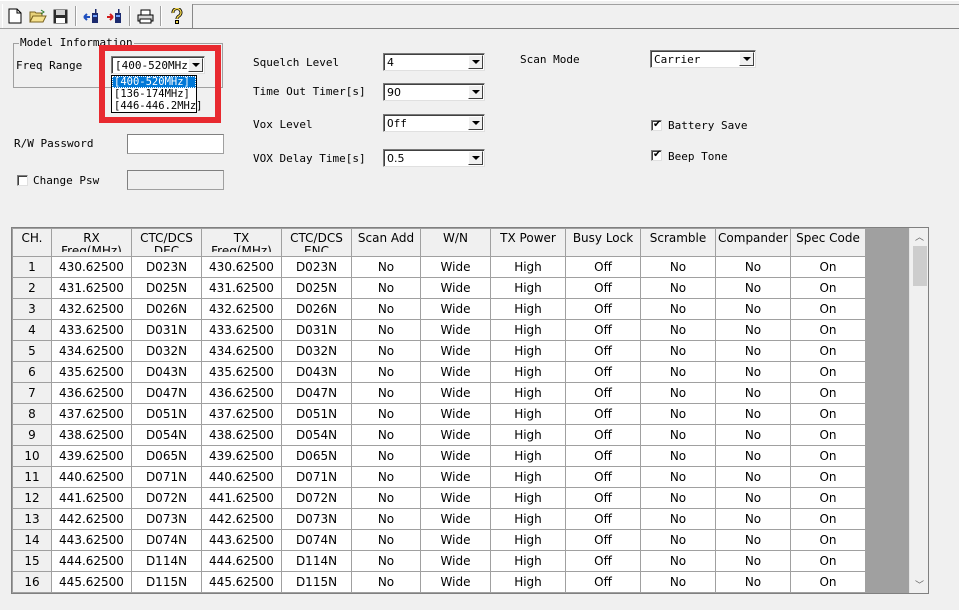 The image size is (959, 610). Describe the element at coordinates (316, 477) in the screenshot. I see `table-cell: D071N` at that location.